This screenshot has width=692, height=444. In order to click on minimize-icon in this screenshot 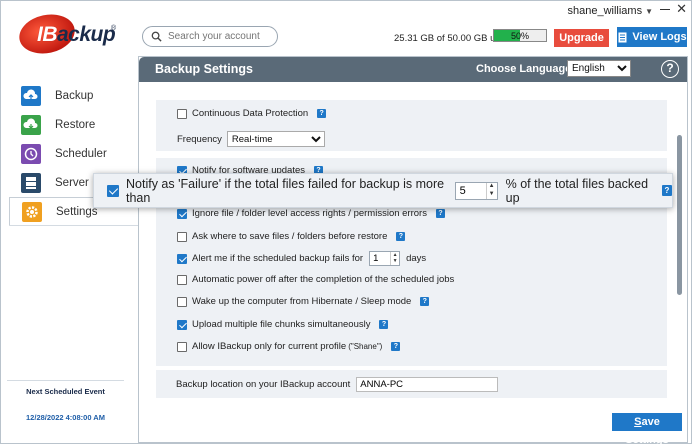, I will do `click(665, 9)`.